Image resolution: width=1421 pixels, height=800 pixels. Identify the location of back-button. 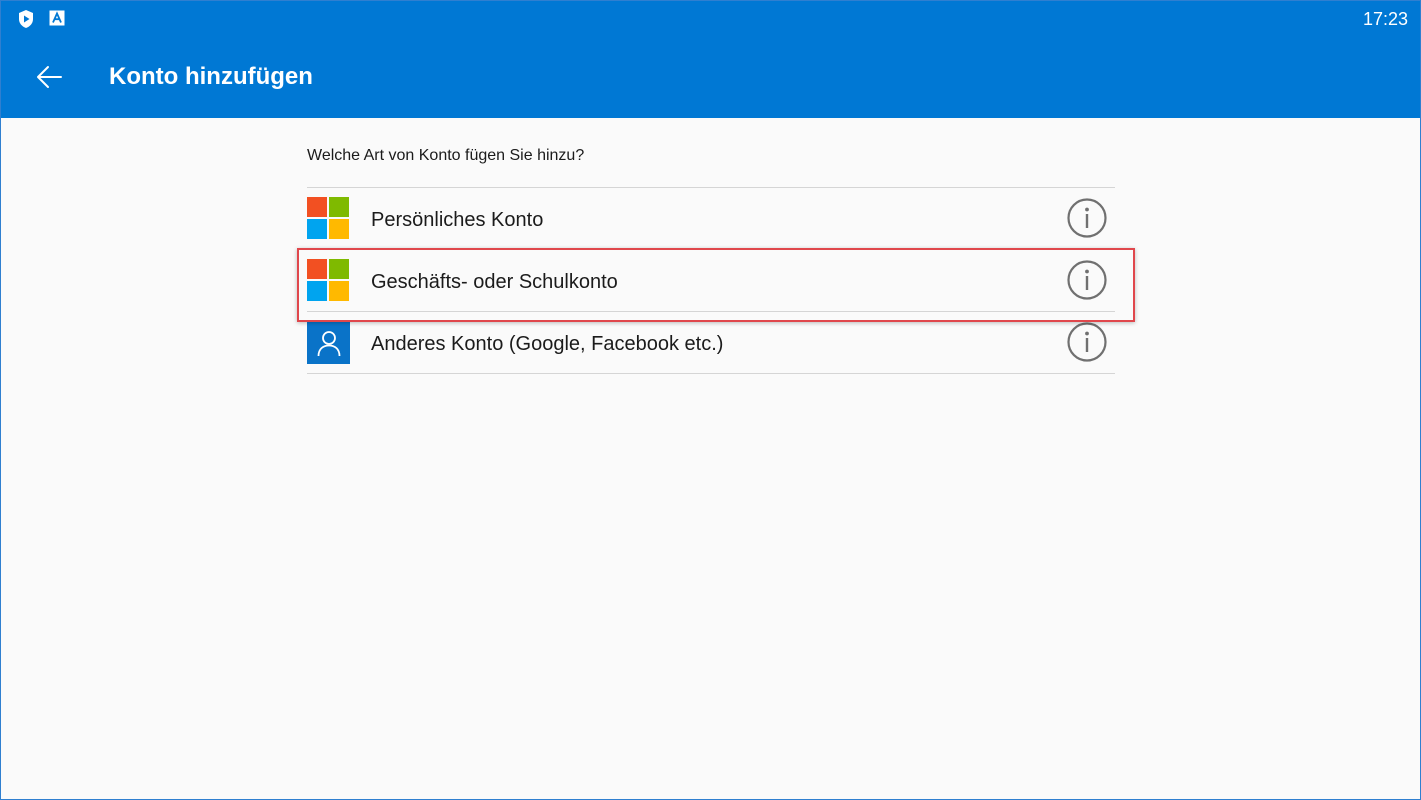
(49, 77).